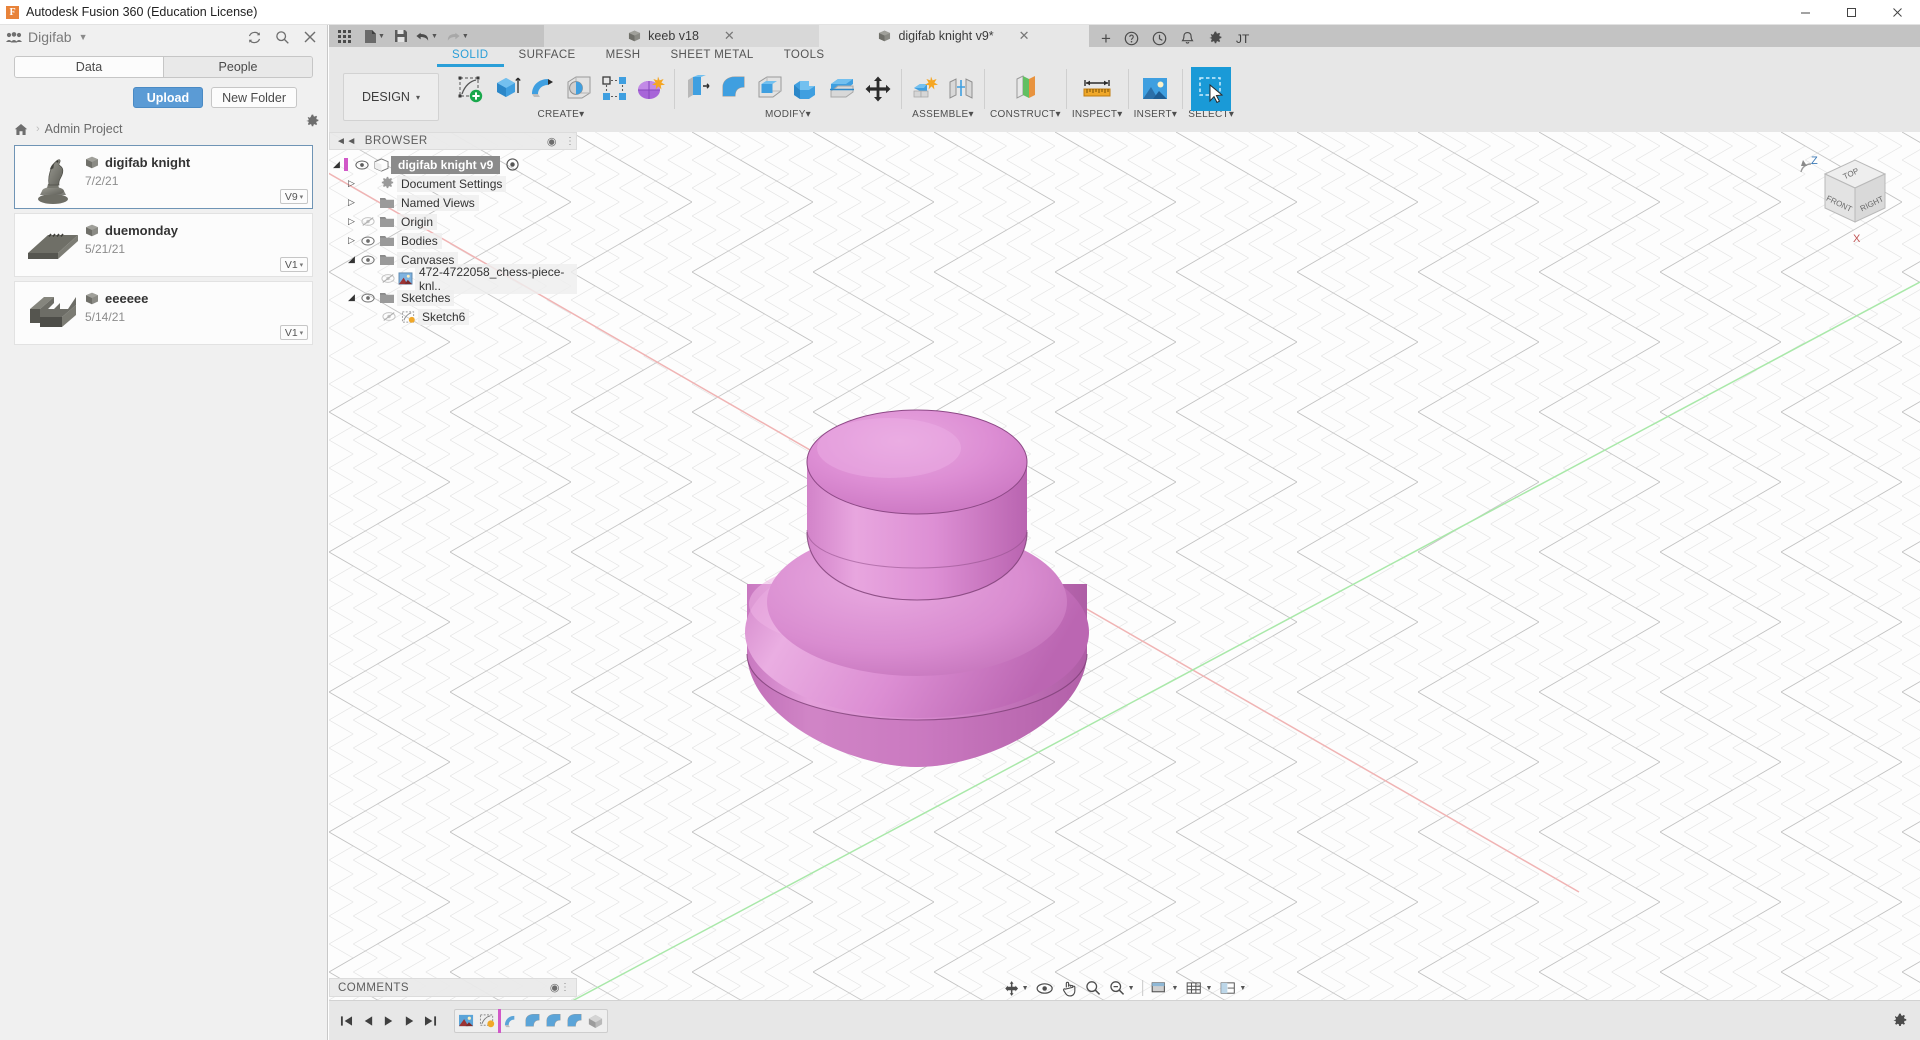 The height and width of the screenshot is (1040, 1920). Describe the element at coordinates (681, 36) in the screenshot. I see `document-tab-keeb: keeb v18 ✕` at that location.